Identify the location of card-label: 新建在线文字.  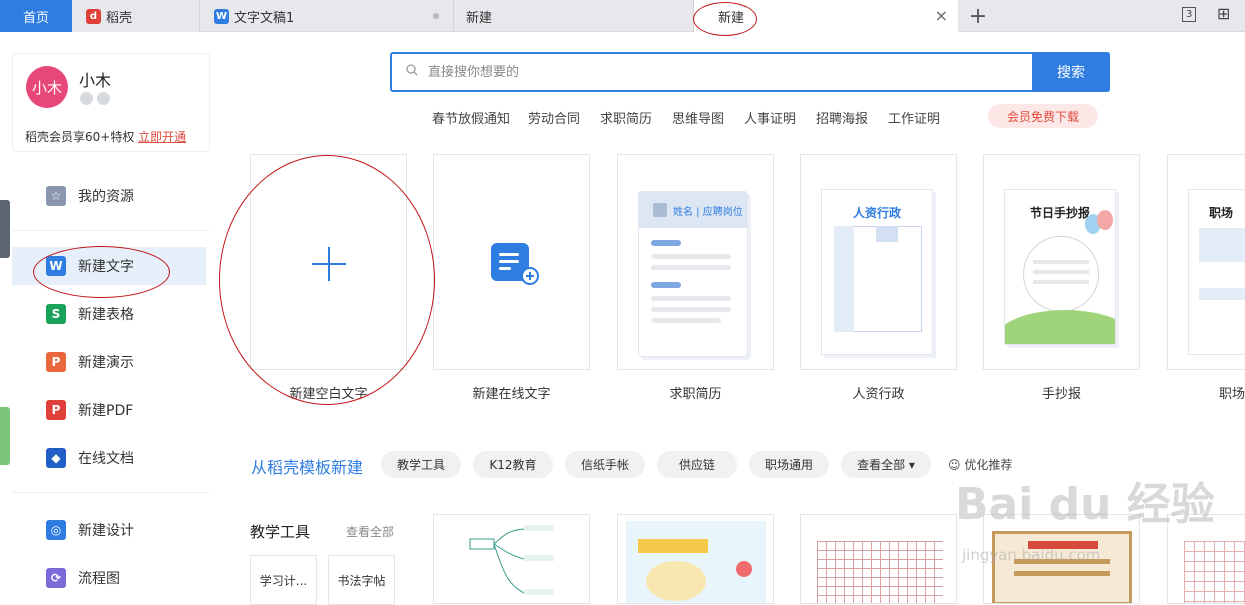
(511, 394).